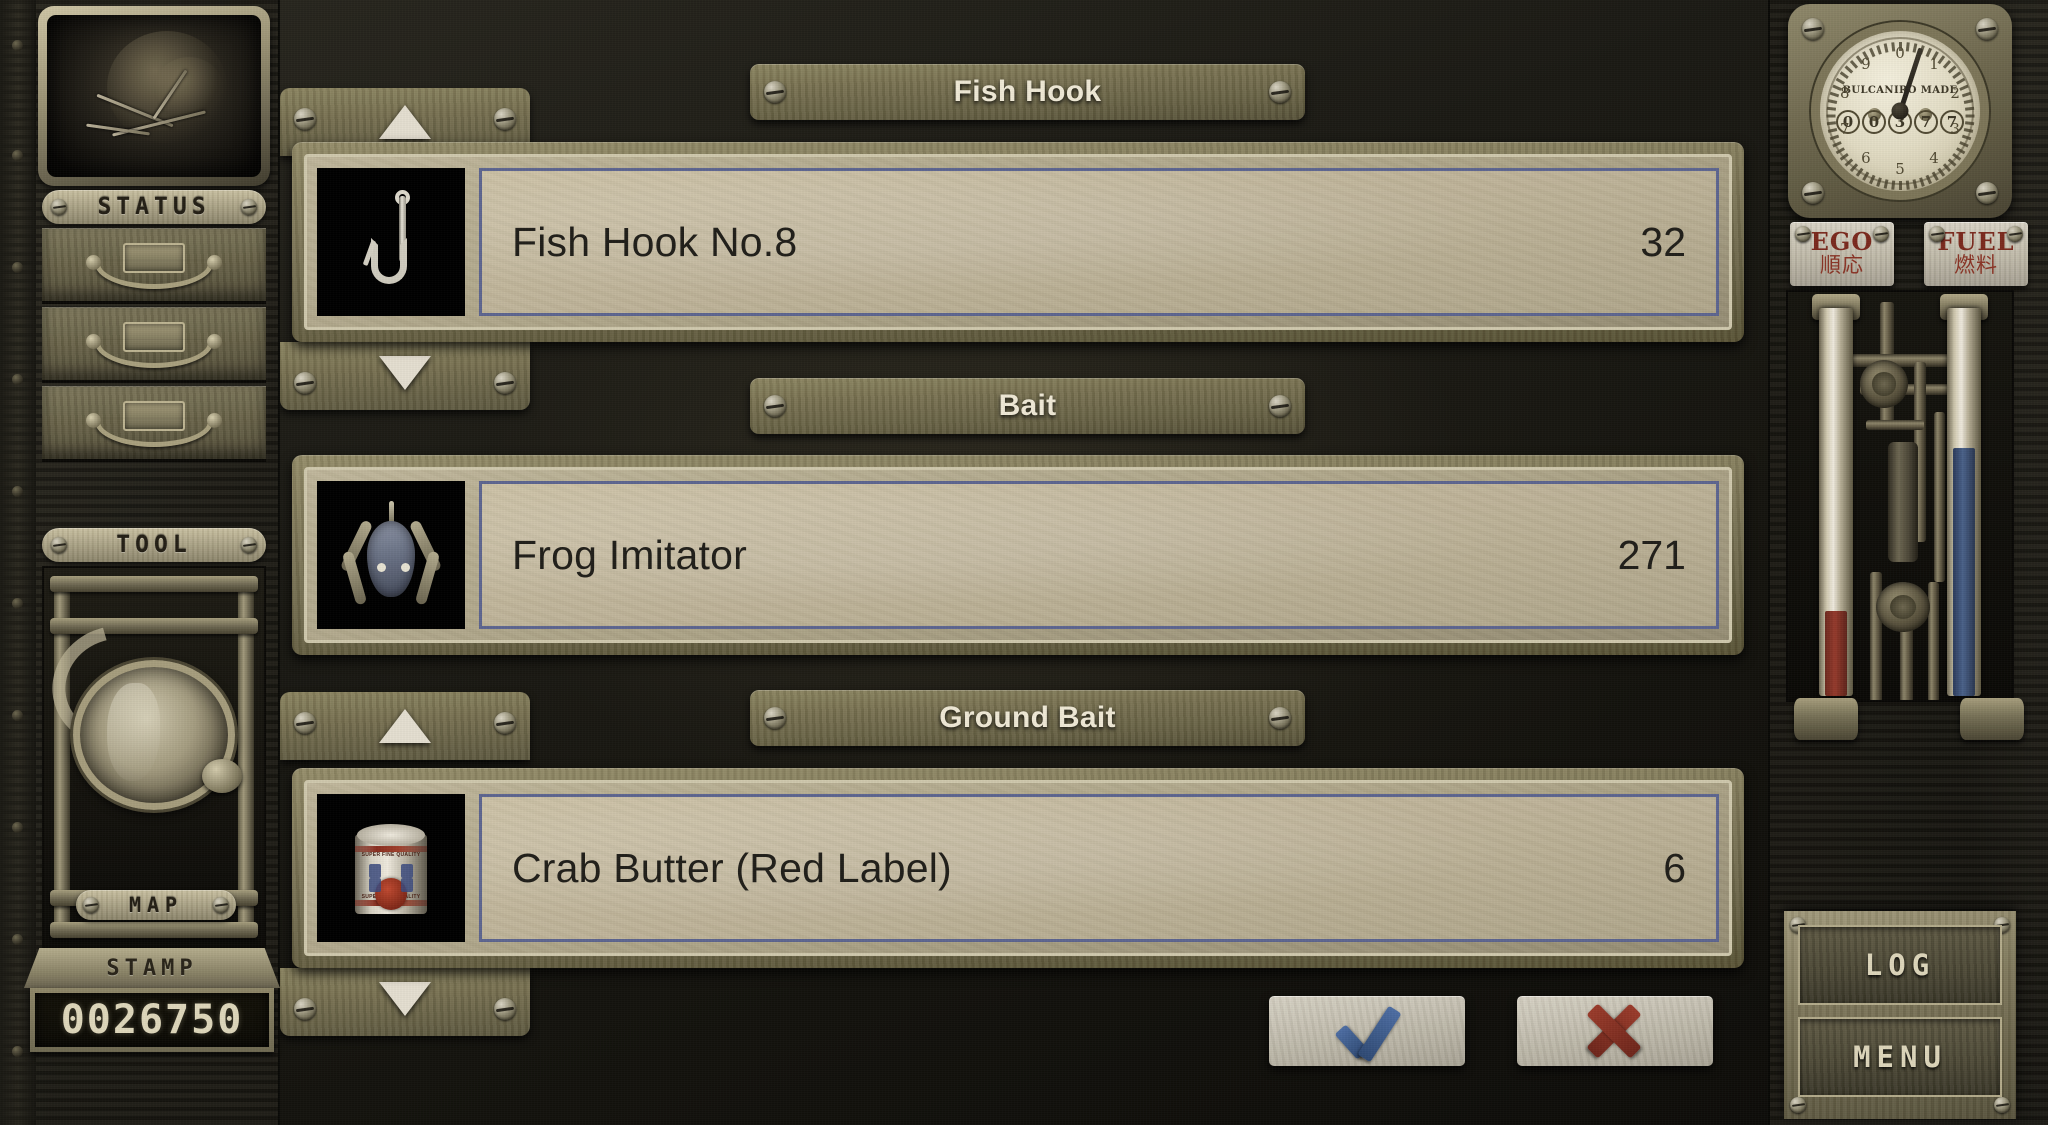  I want to click on tube-foot, so click(1992, 719).